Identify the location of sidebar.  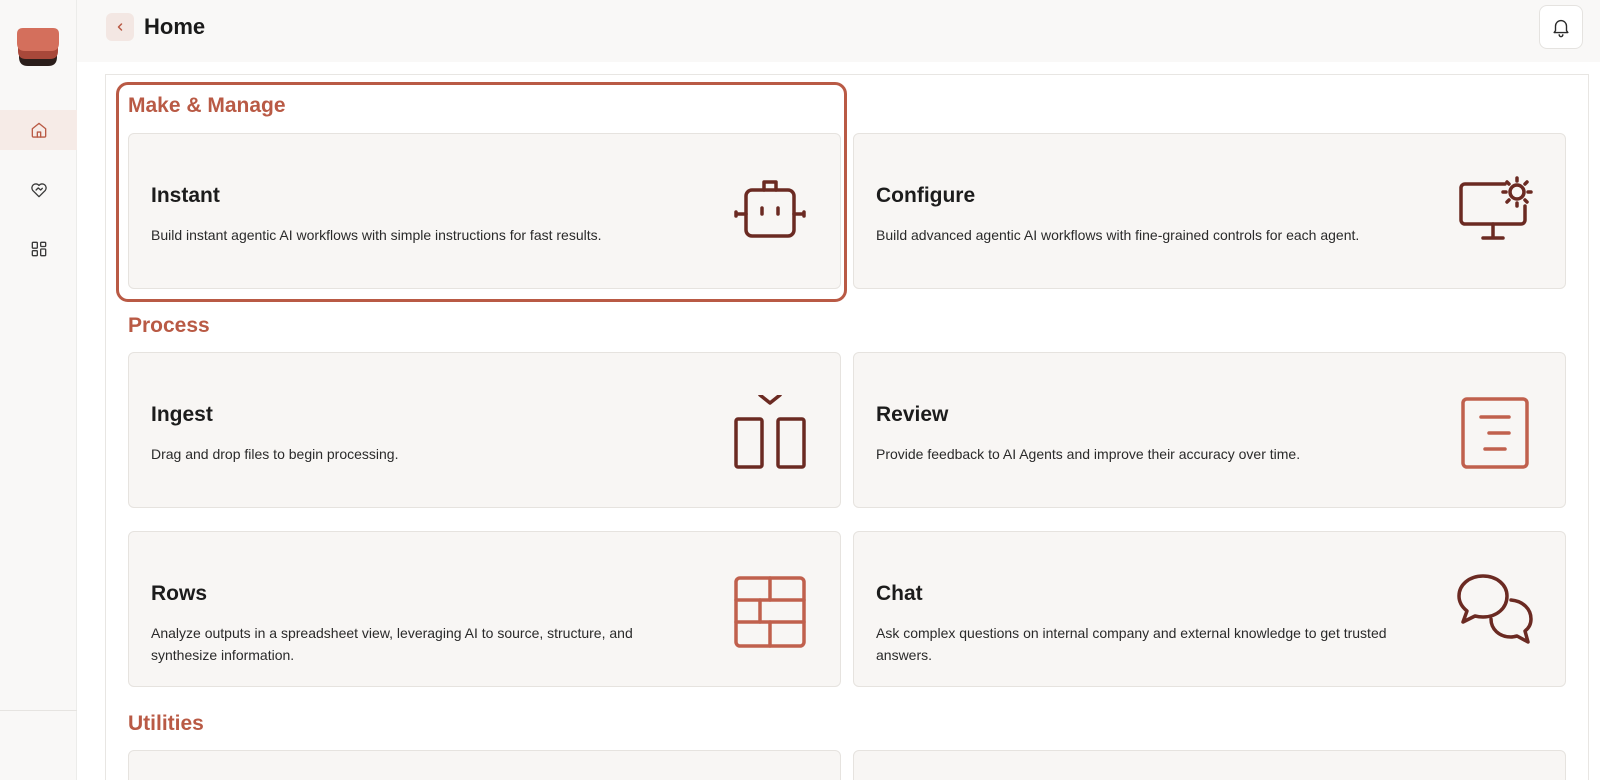
(38, 390).